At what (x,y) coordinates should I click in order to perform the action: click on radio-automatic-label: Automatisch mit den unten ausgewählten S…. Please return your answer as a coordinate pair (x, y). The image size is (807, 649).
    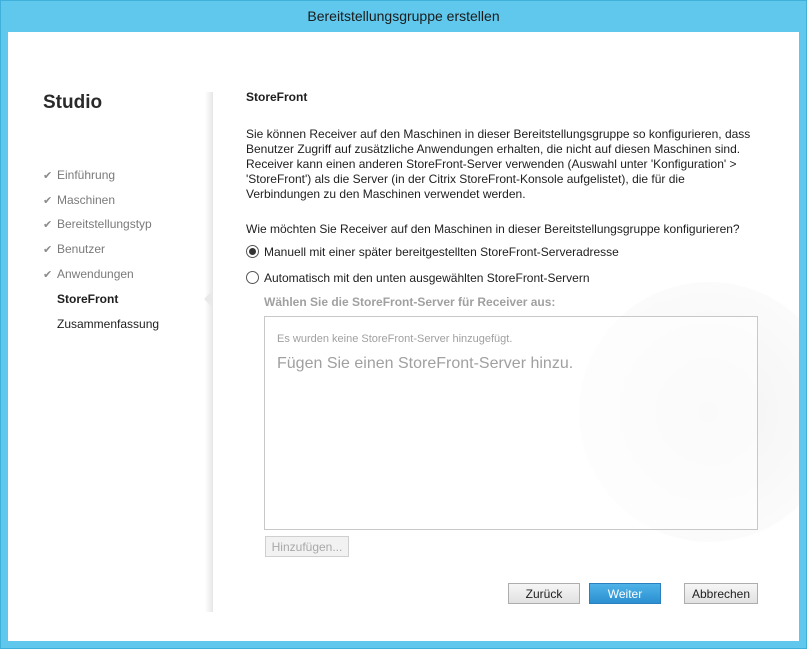
    Looking at the image, I should click on (427, 278).